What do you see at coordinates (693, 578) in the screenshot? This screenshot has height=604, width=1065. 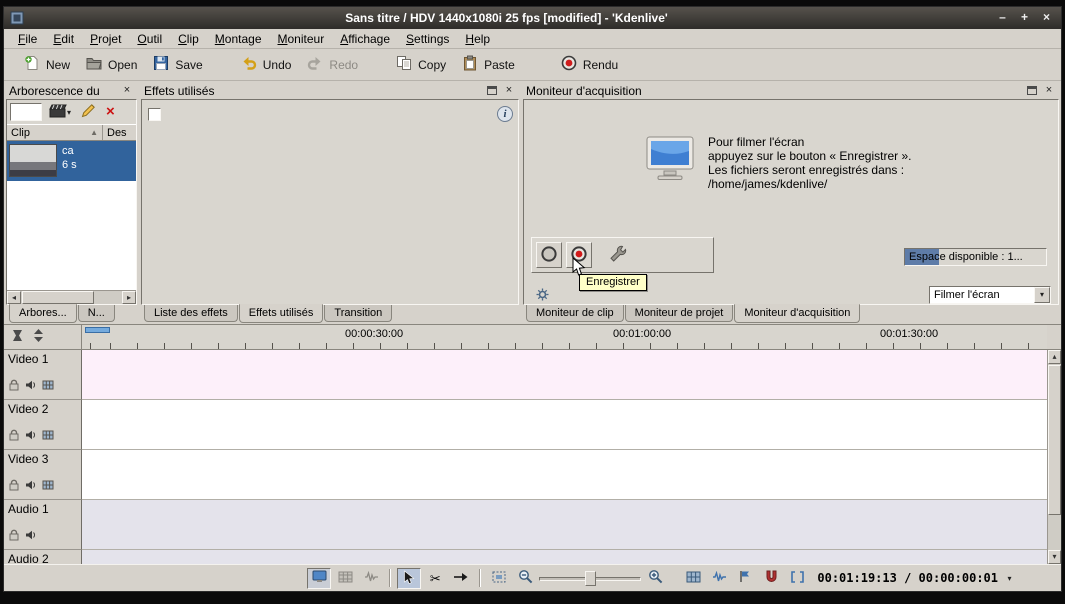 I see `video-thumbnails-toggle` at bounding box center [693, 578].